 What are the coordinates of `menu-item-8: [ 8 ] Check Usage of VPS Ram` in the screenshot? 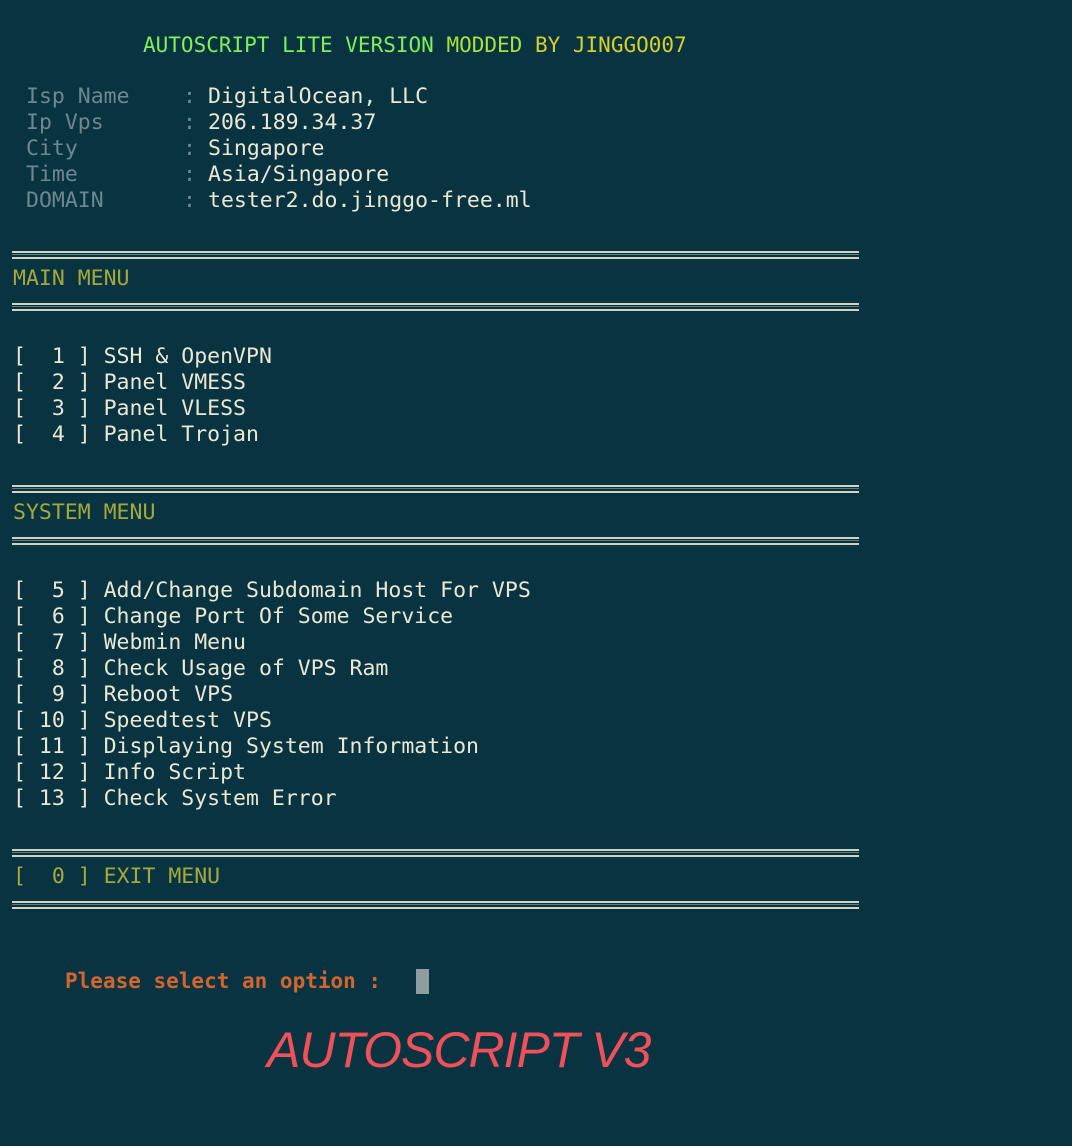 It's located at (200, 669).